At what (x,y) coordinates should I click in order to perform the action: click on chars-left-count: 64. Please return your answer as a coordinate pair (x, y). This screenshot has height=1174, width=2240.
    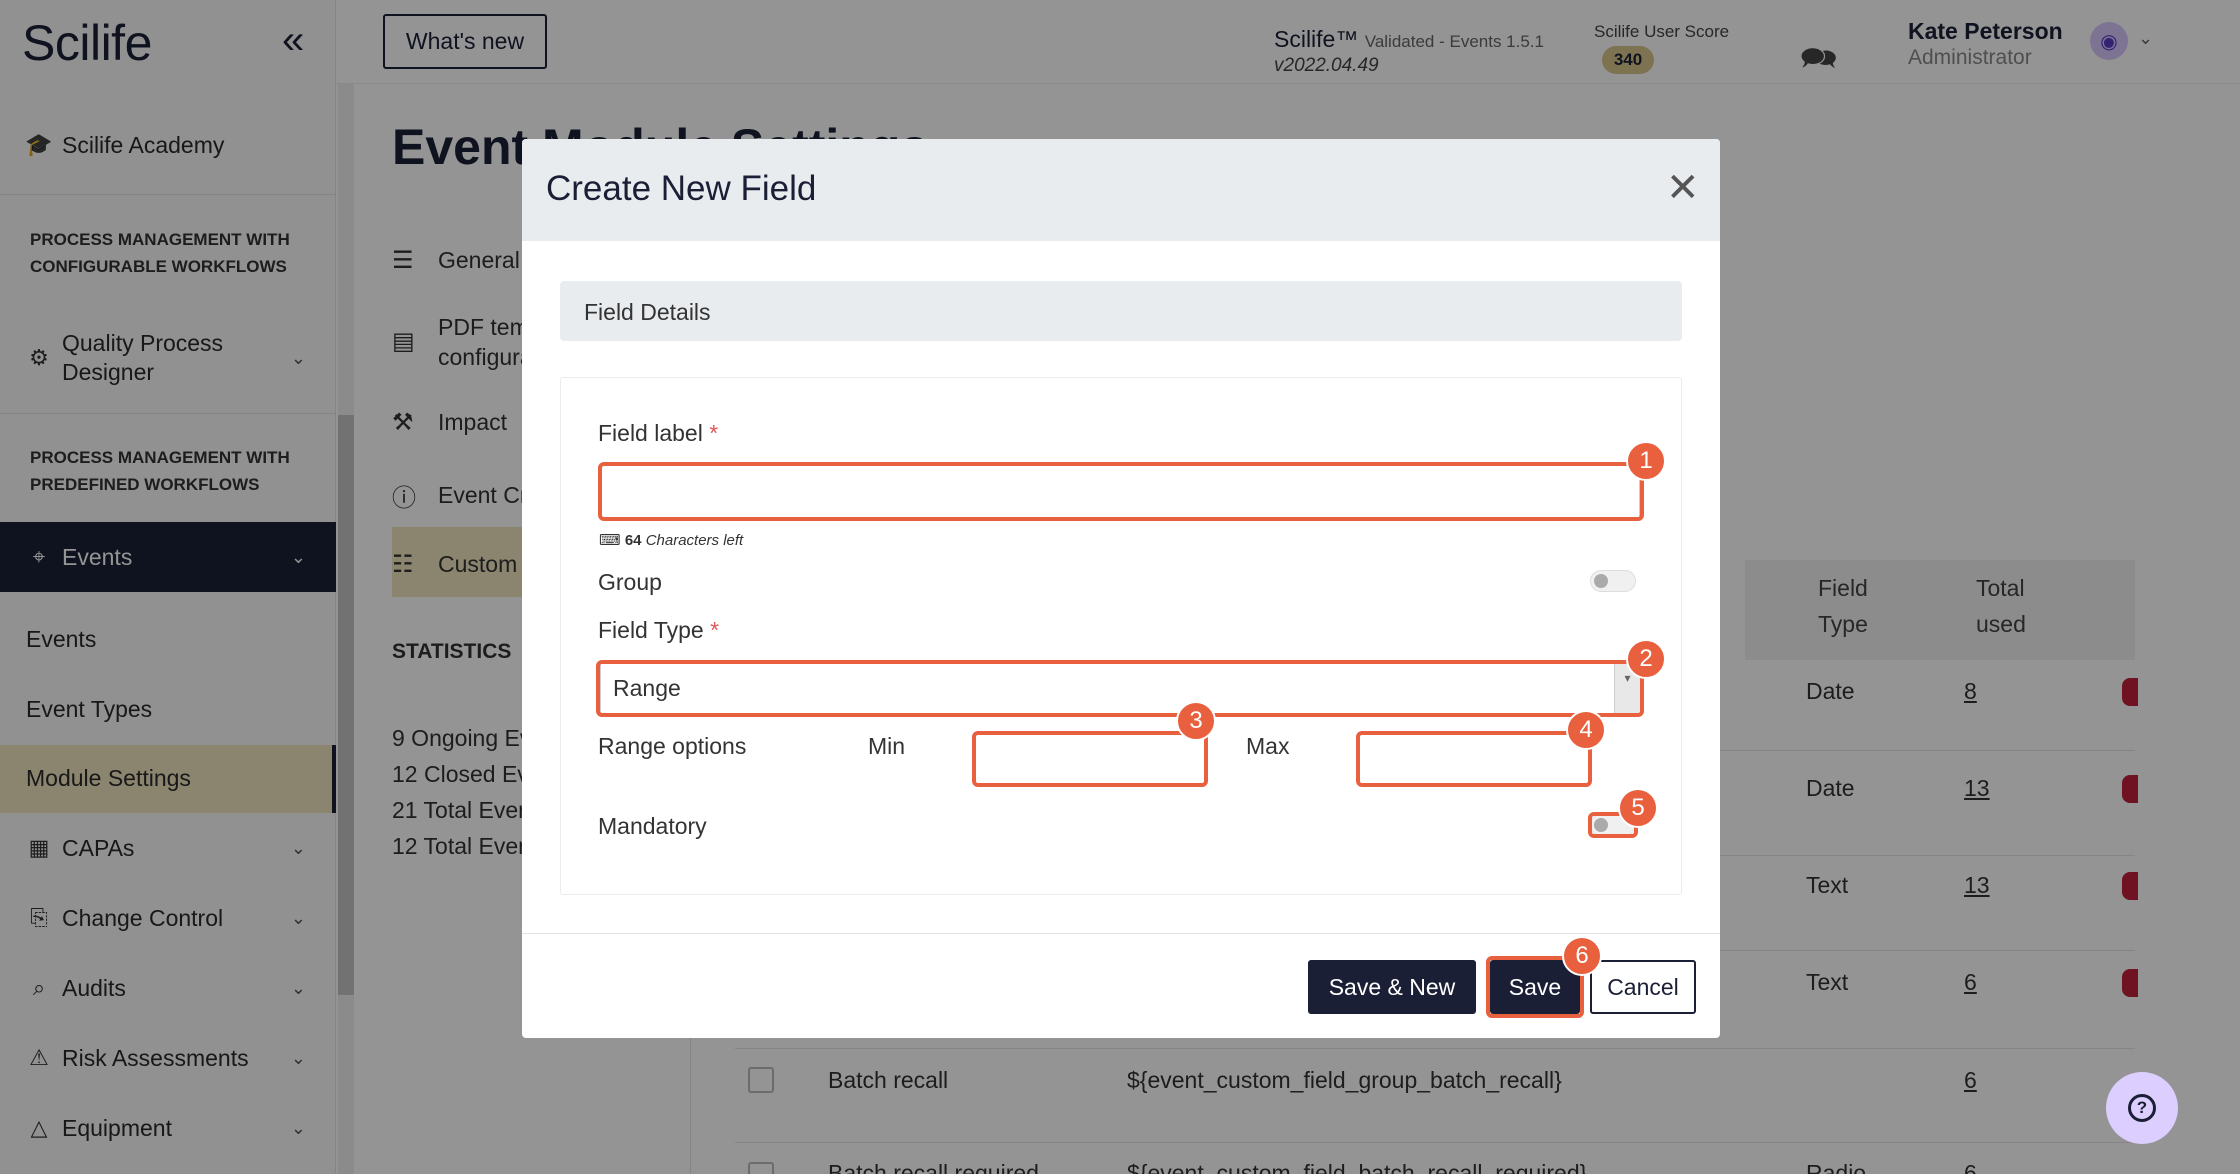
    Looking at the image, I should click on (633, 540).